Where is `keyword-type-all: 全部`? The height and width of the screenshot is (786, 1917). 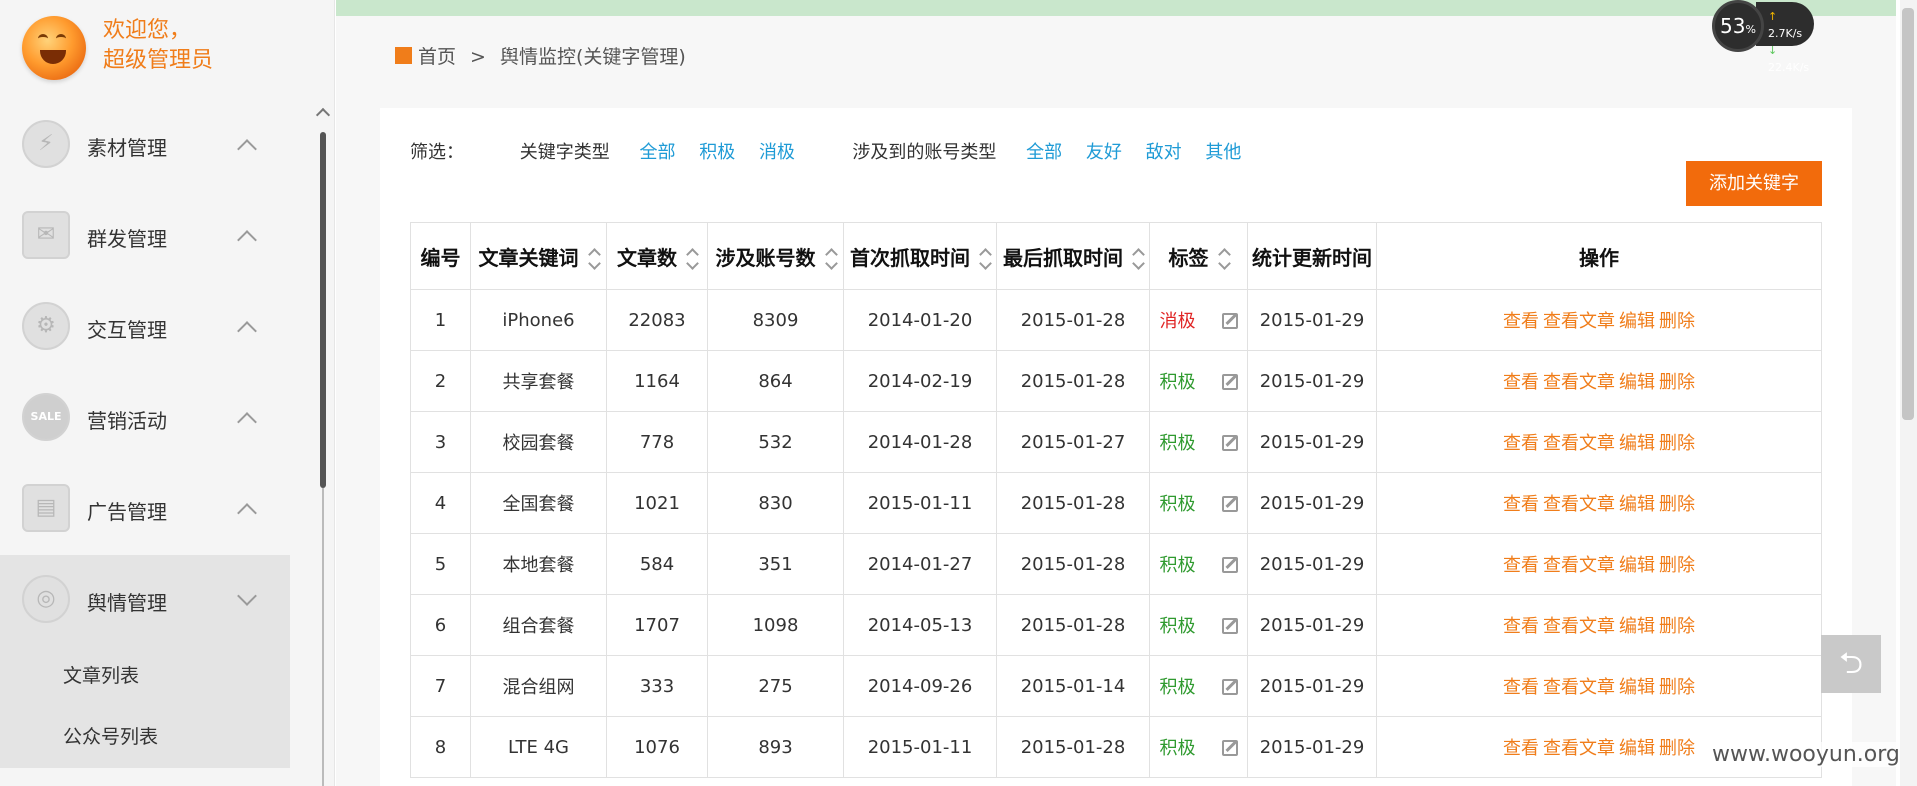
keyword-type-all: 全部 is located at coordinates (657, 152).